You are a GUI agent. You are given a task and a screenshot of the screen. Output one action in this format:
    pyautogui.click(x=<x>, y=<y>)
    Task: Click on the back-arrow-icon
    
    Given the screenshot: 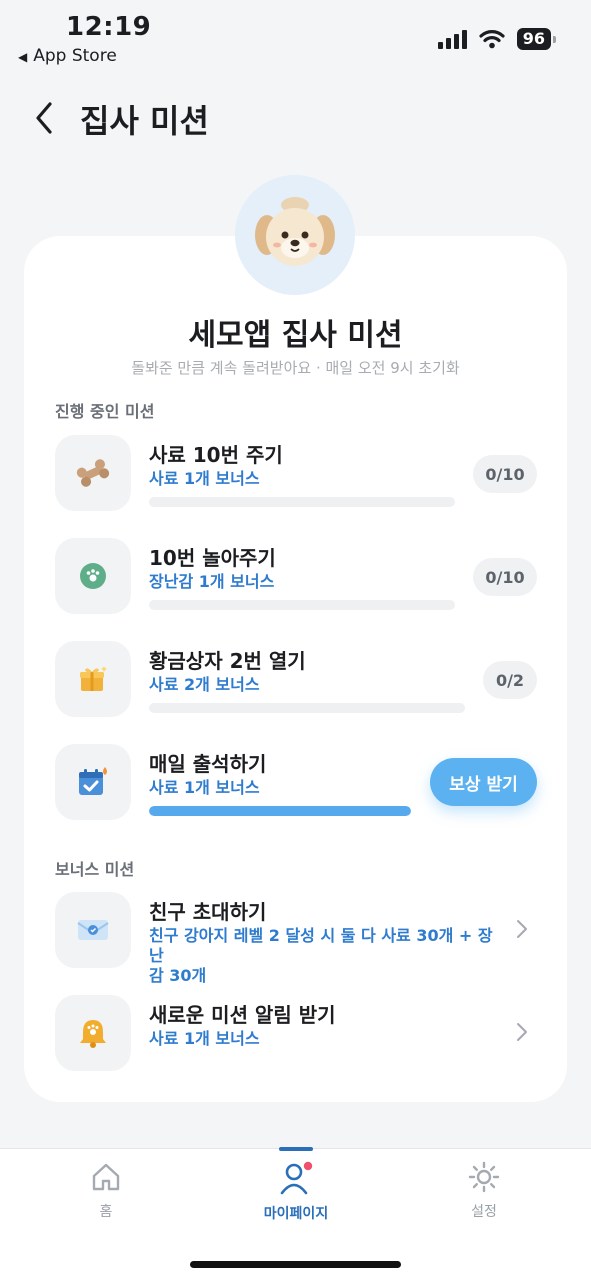 What is the action you would take?
    pyautogui.click(x=45, y=118)
    